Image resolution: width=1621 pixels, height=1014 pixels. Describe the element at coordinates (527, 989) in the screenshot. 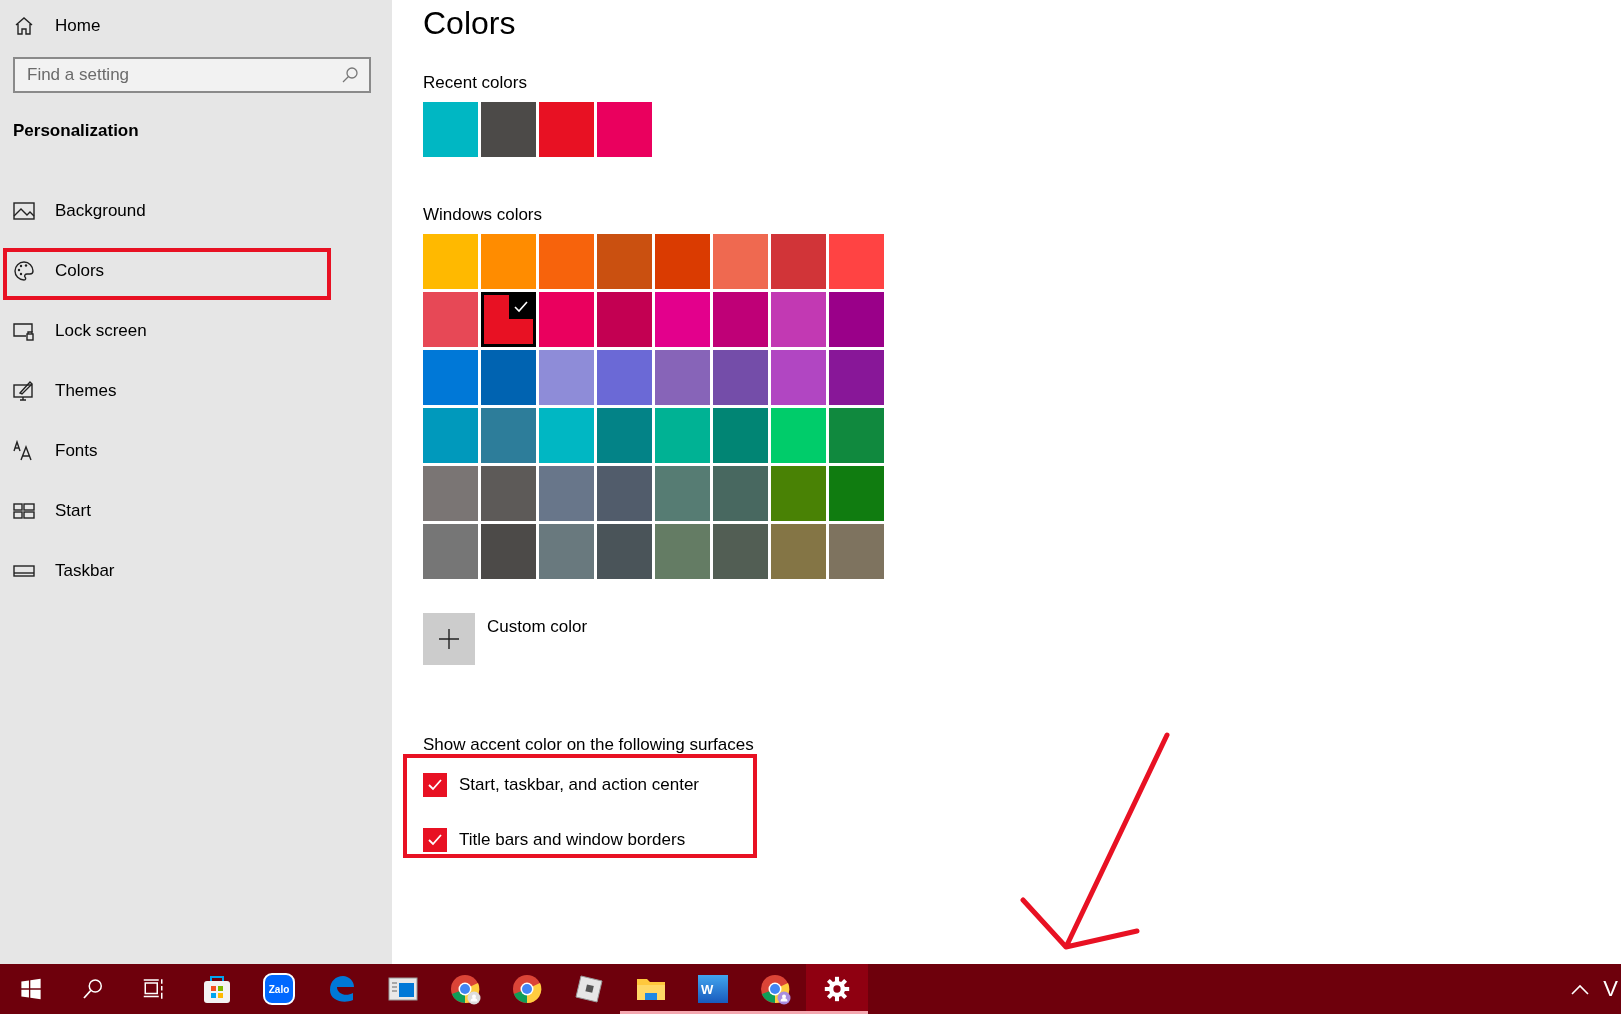

I see `chrome-logo-icon` at that location.